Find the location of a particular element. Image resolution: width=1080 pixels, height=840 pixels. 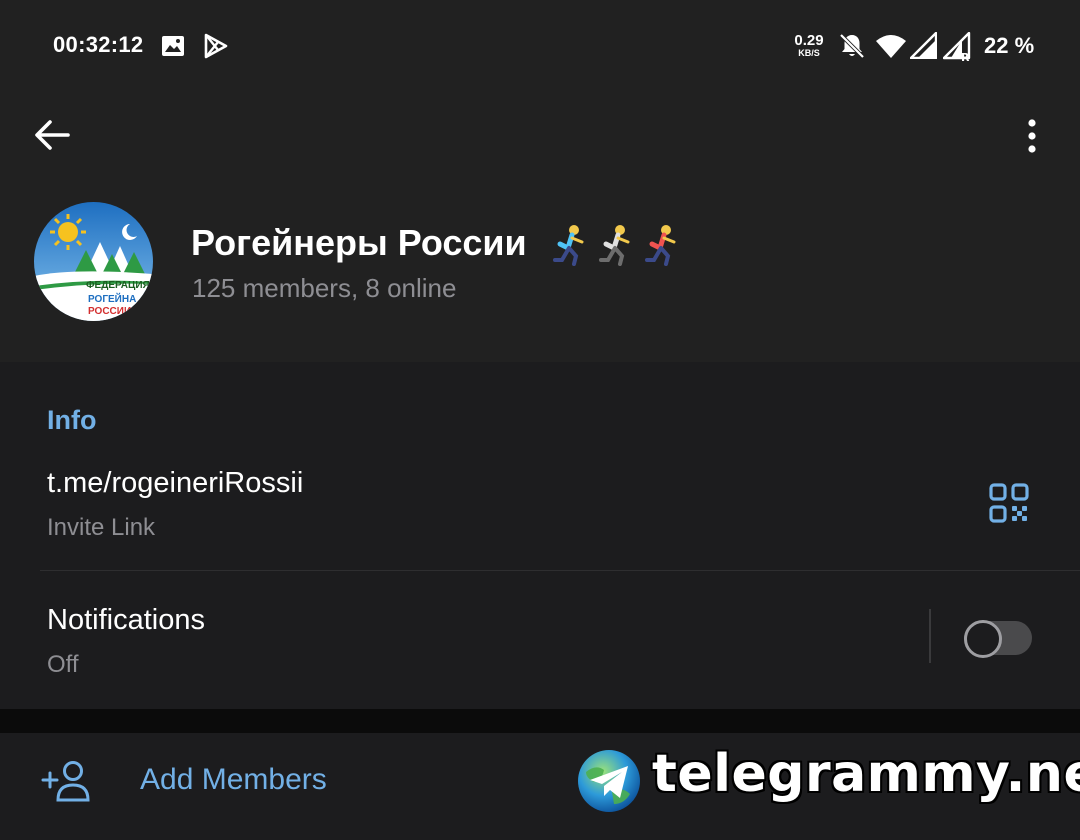

dots-vertical-icon is located at coordinates (1032, 136).